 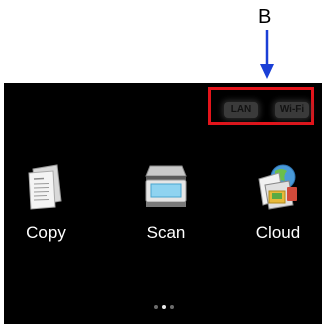 I want to click on scan-icon, so click(x=166, y=186).